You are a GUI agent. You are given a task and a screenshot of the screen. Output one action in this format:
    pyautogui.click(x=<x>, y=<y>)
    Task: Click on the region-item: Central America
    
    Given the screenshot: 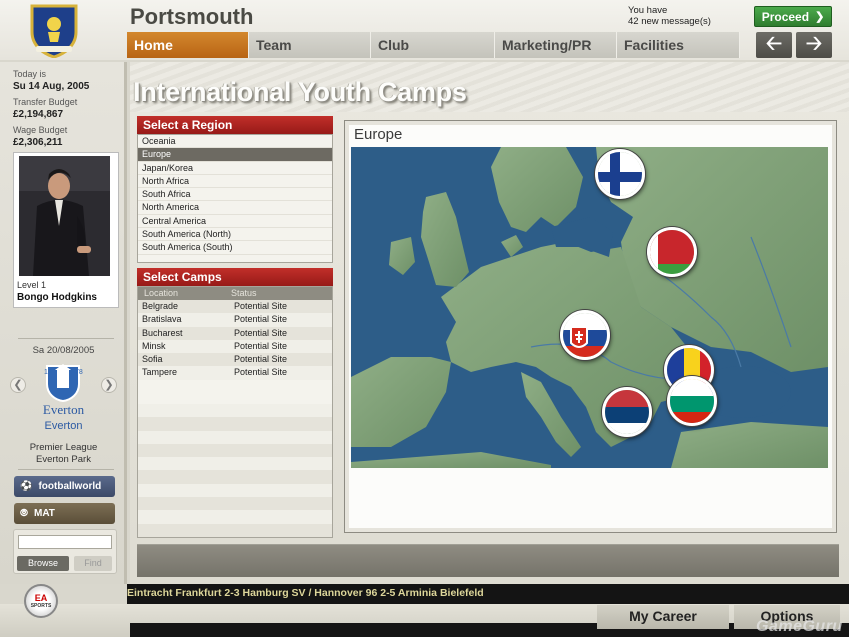 What is the action you would take?
    pyautogui.click(x=235, y=222)
    